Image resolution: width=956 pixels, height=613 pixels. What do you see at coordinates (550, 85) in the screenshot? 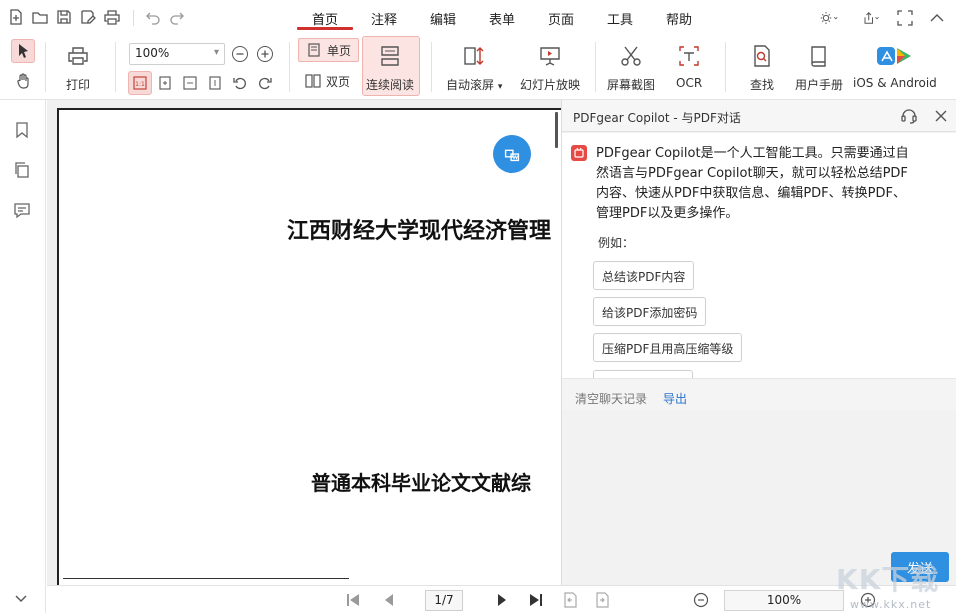
I see `slideshow-label: 幻灯片放映` at bounding box center [550, 85].